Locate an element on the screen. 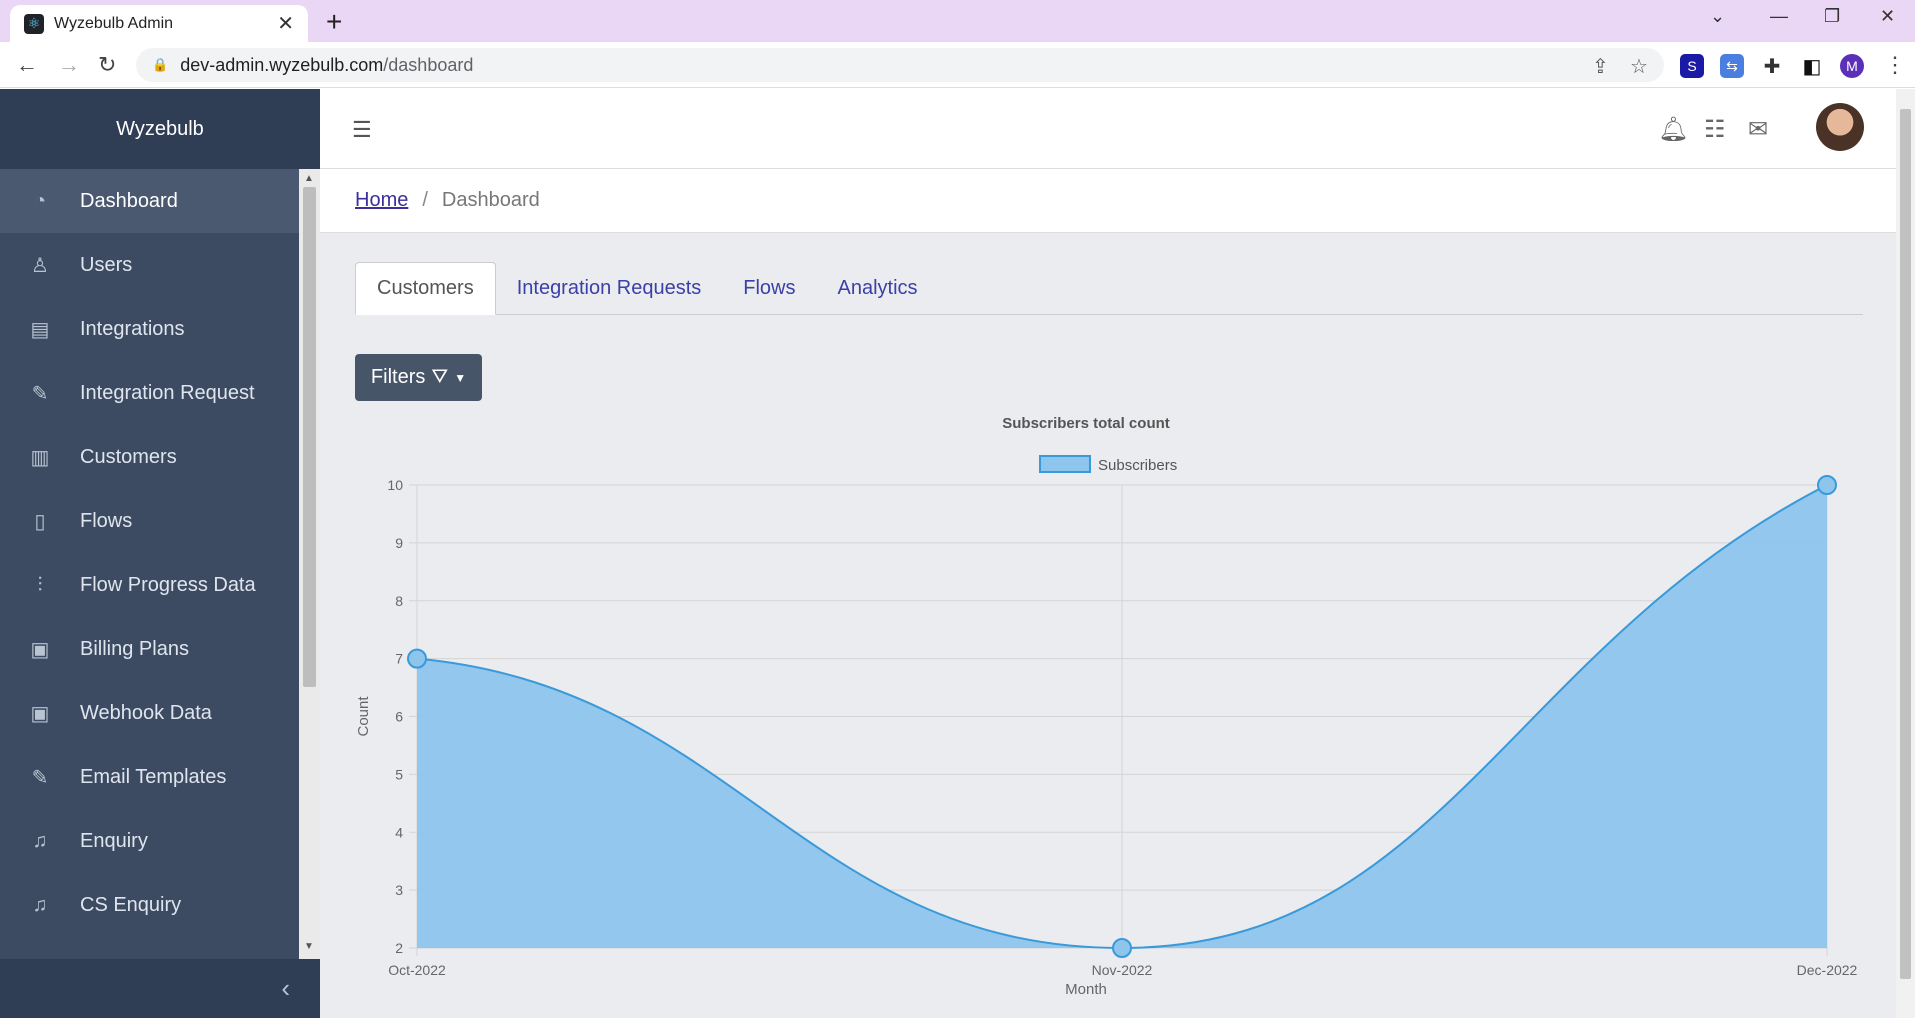 The height and width of the screenshot is (1018, 1915). browser-tab-title: Wyzebulb Admin is located at coordinates (114, 23).